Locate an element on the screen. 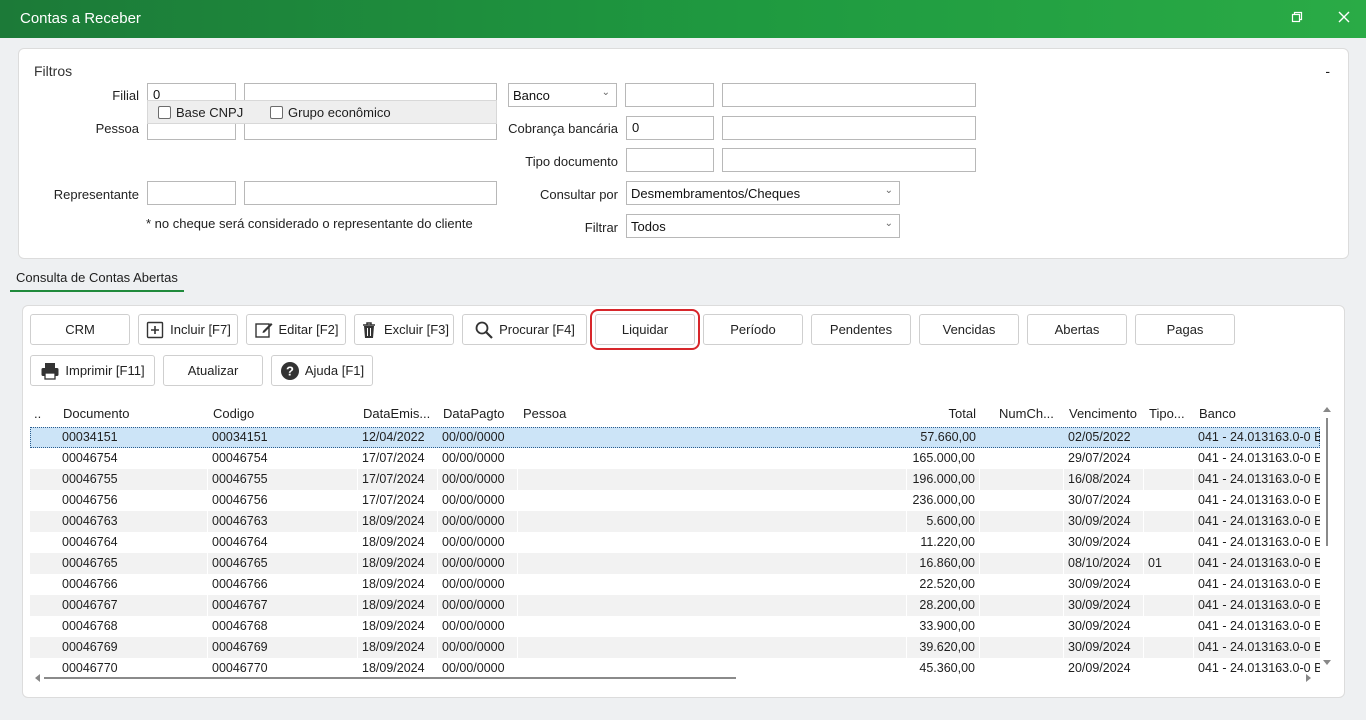  cell-total: 5.600,00 is located at coordinates (936, 521).